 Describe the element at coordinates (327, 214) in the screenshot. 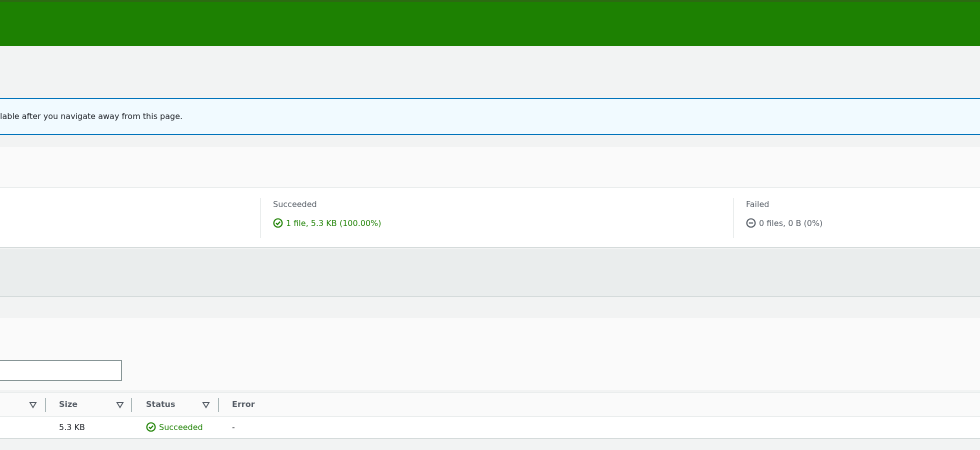

I see `succeeded-stat: Succeeded 1 file, 5.3 KB (100.00%)` at that location.